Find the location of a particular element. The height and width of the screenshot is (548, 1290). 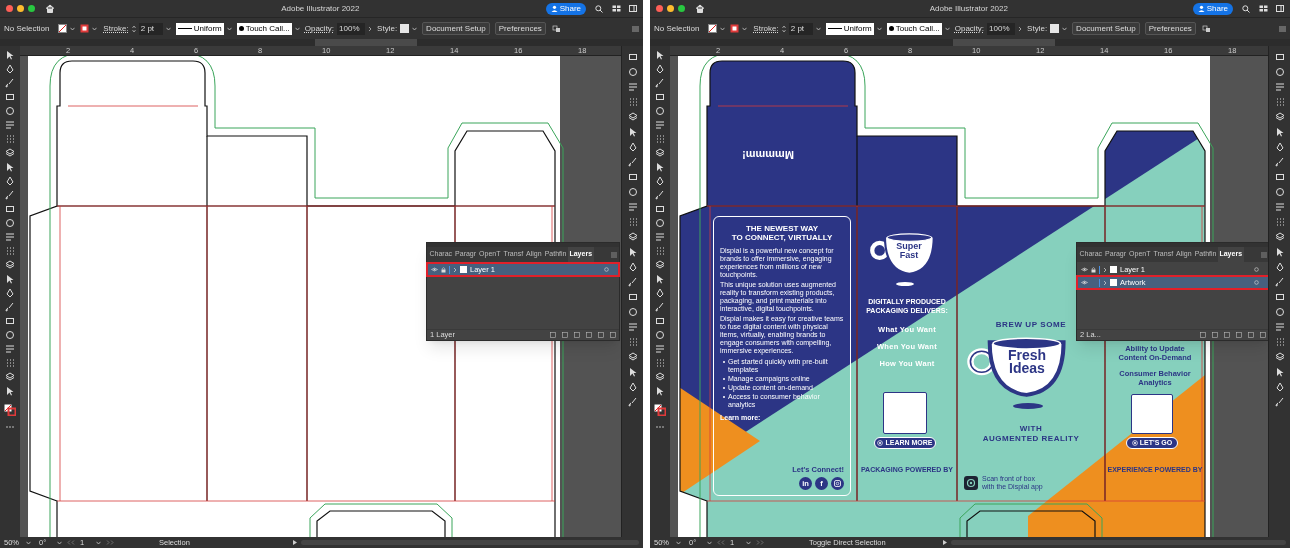

stroke-weight-field: 2 pt is located at coordinates (800, 28).